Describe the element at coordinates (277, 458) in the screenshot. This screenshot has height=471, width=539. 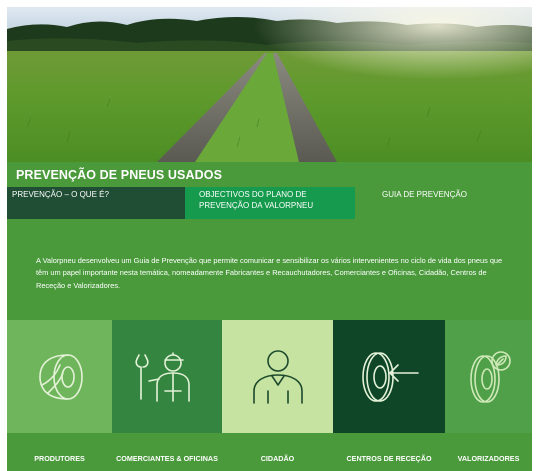
I see `label-cidadao: CIDADÃO` at that location.